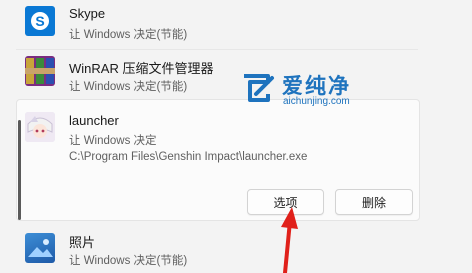  I want to click on app-name: 照片, so click(82, 242).